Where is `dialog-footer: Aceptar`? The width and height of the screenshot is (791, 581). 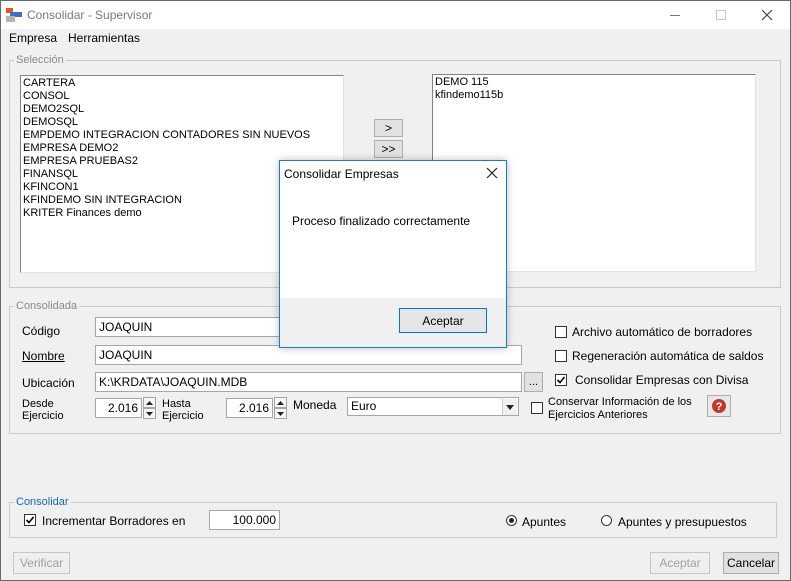
dialog-footer: Aceptar is located at coordinates (393, 322).